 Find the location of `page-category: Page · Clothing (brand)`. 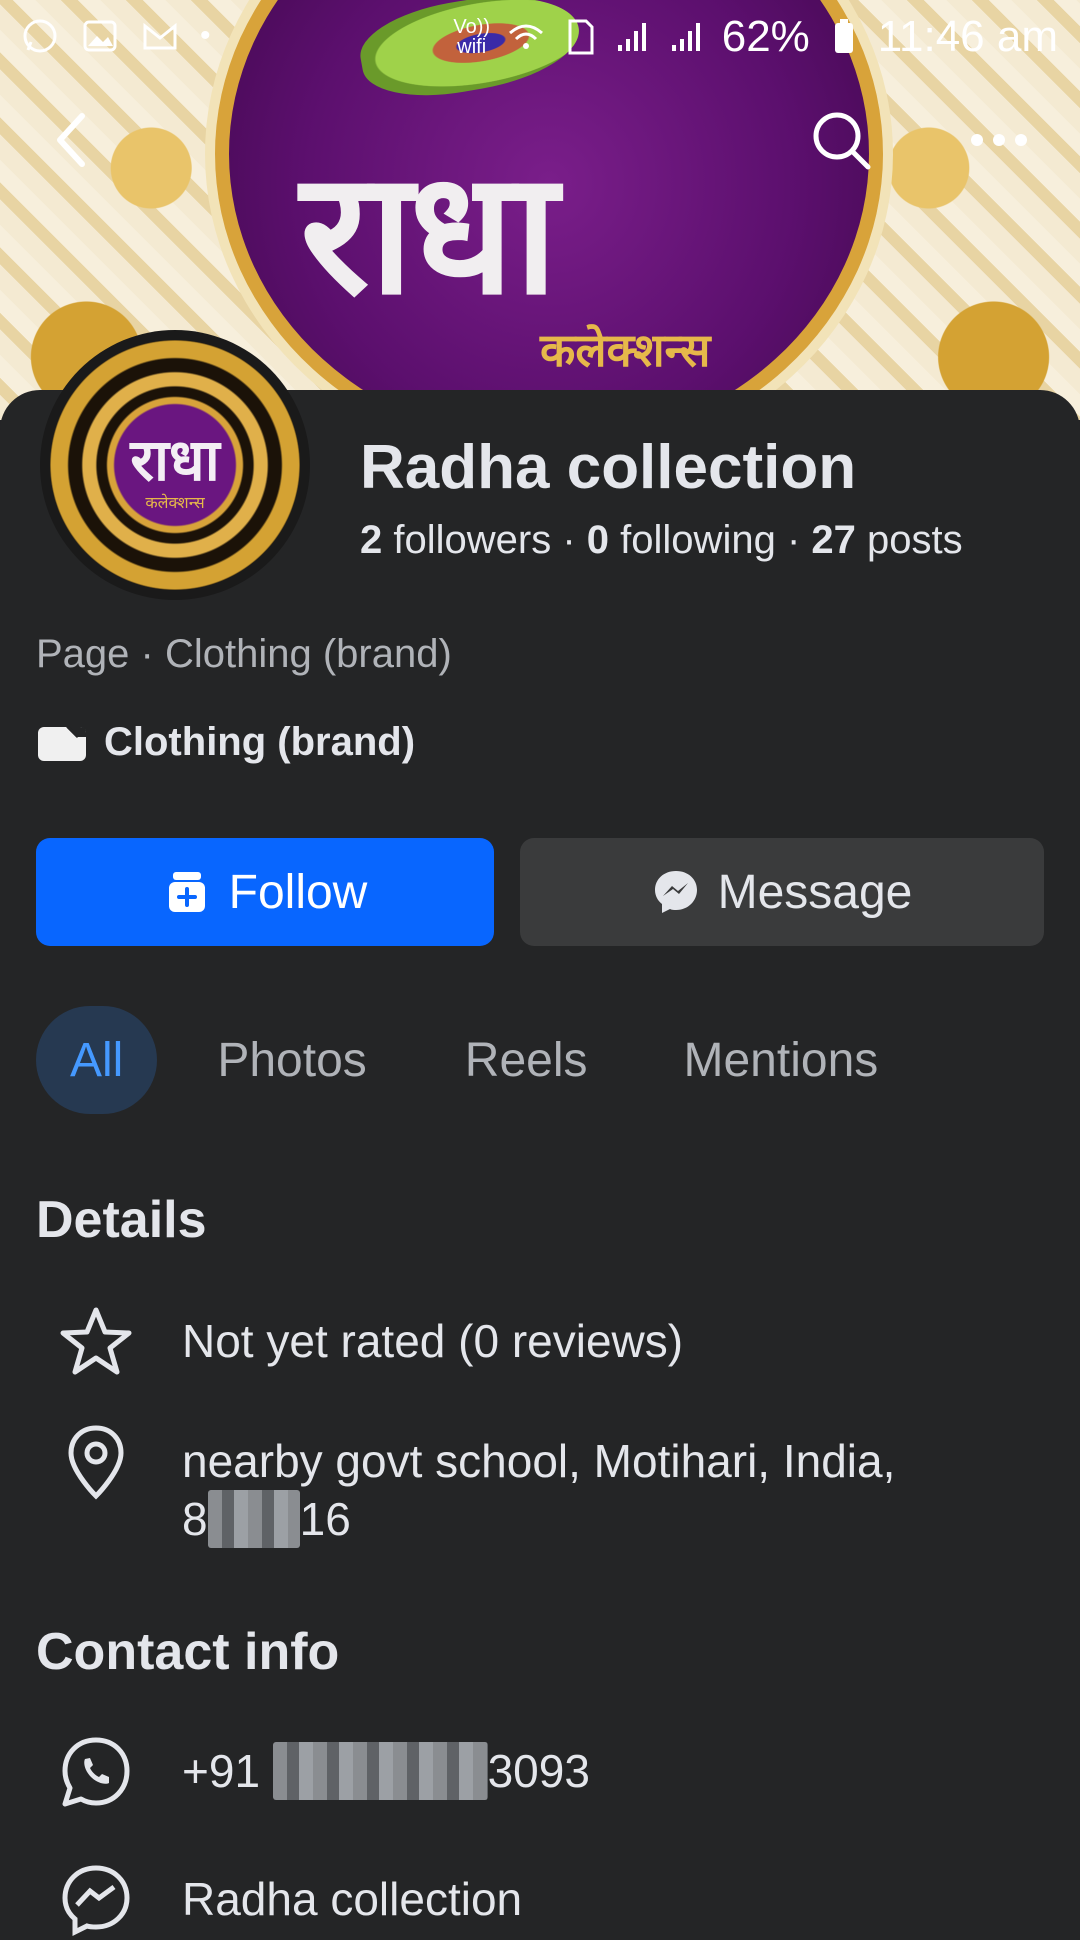

page-category: Page · Clothing (brand) is located at coordinates (244, 654).